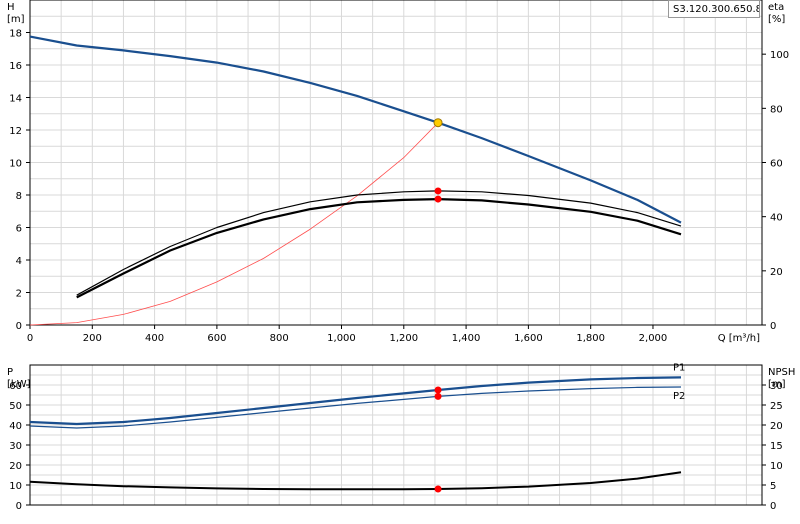 This screenshot has width=800, height=524. Describe the element at coordinates (779, 55) in the screenshot. I see `chart1-ytick-label-right: 100` at that location.